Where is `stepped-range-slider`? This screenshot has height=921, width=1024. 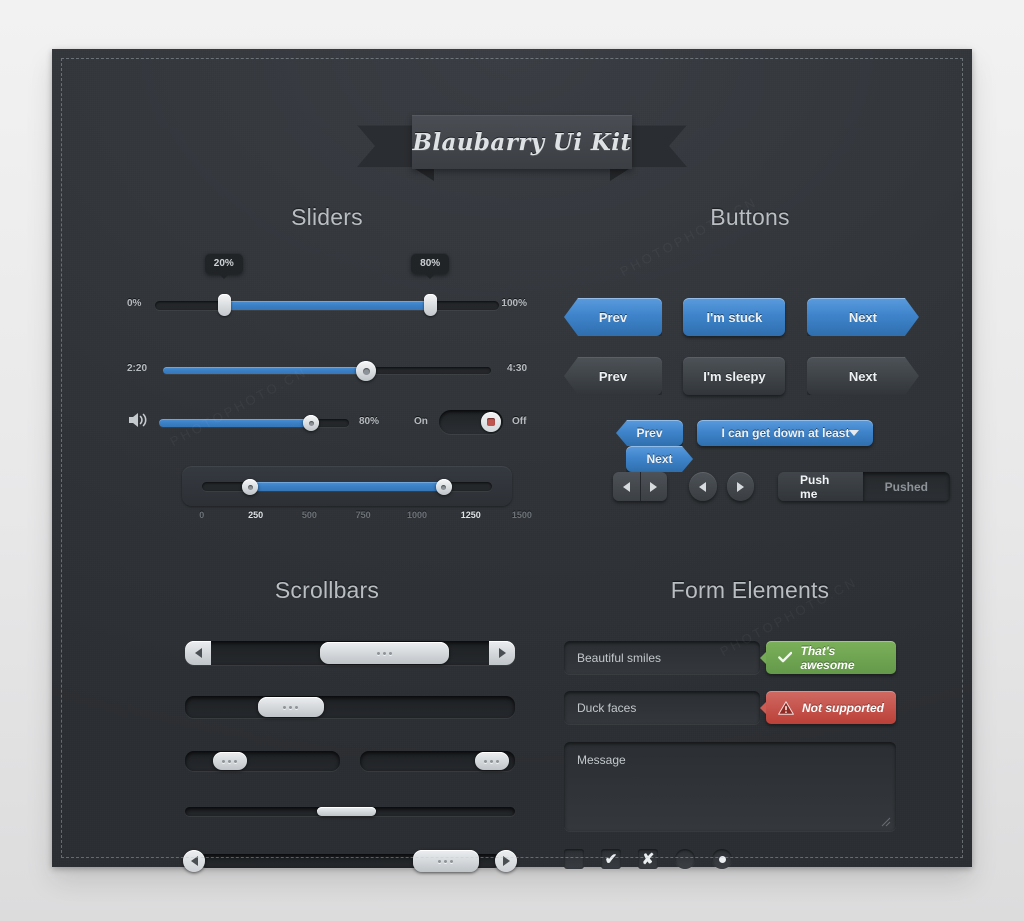
stepped-range-slider is located at coordinates (347, 486).